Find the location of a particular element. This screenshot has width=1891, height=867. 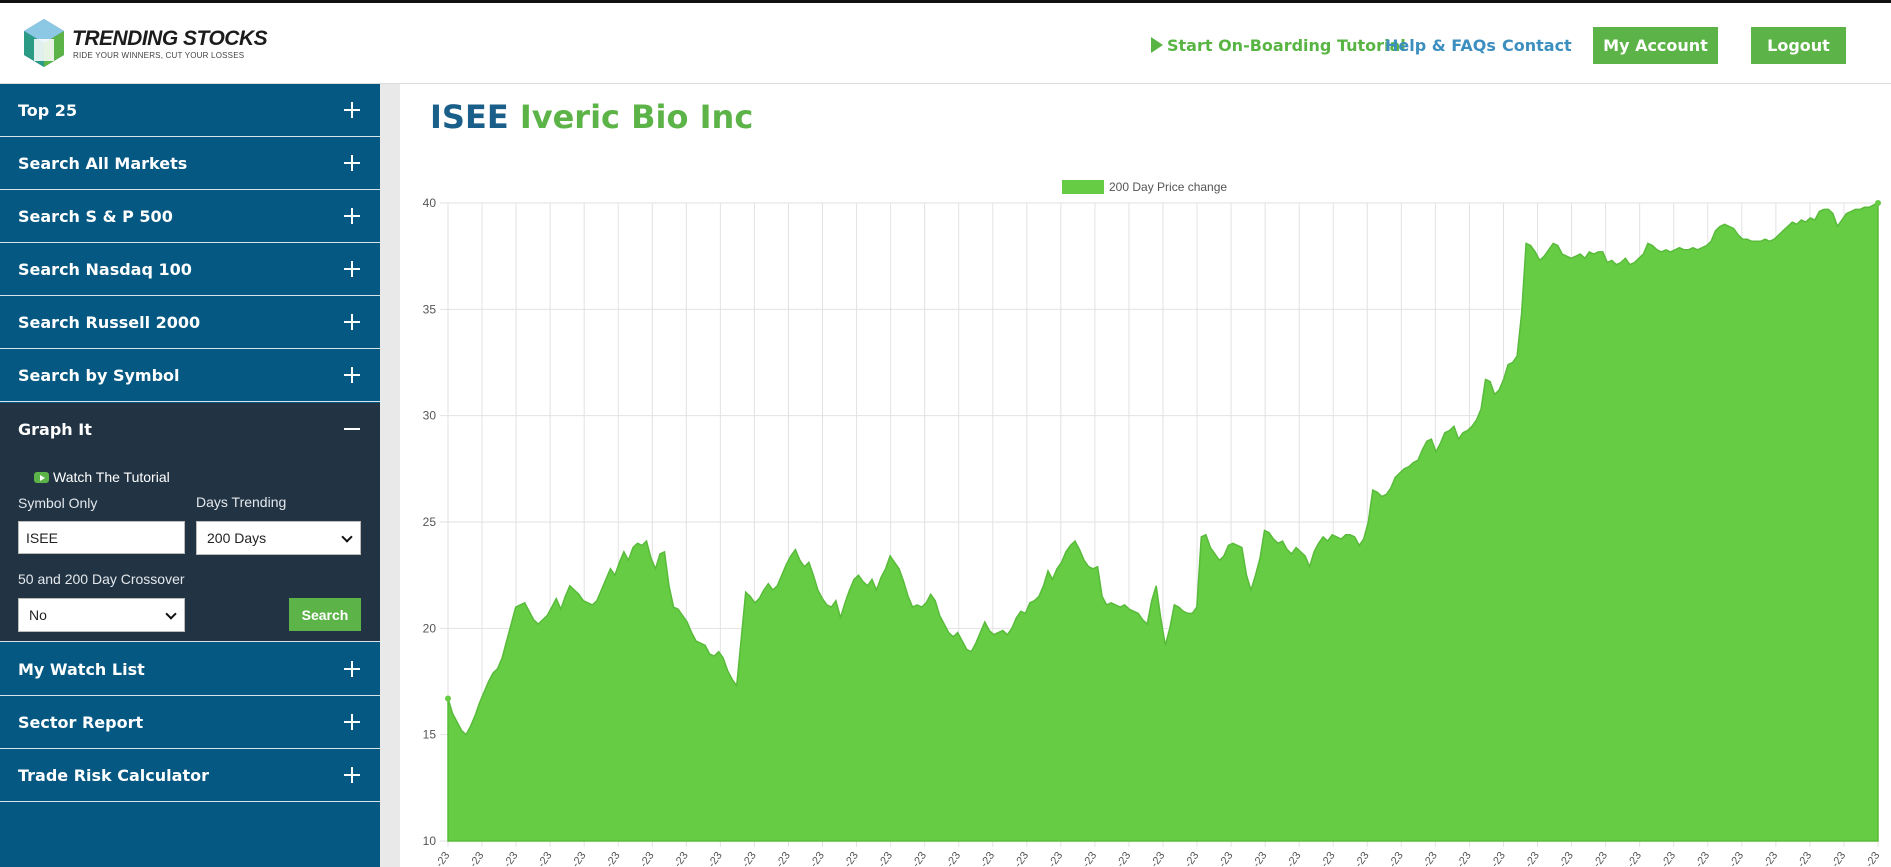

y-tick-label: 10 is located at coordinates (430, 841).